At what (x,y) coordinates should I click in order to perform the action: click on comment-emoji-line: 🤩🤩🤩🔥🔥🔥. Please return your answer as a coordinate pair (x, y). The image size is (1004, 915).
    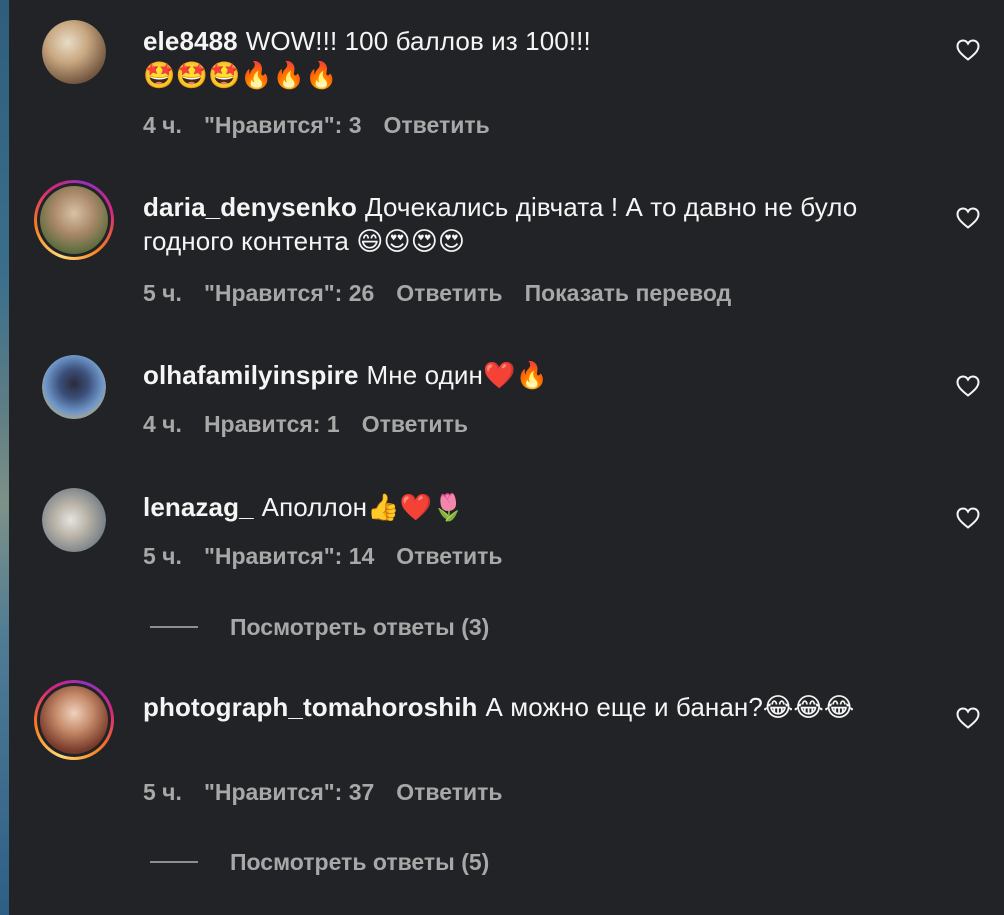
    Looking at the image, I should click on (240, 76).